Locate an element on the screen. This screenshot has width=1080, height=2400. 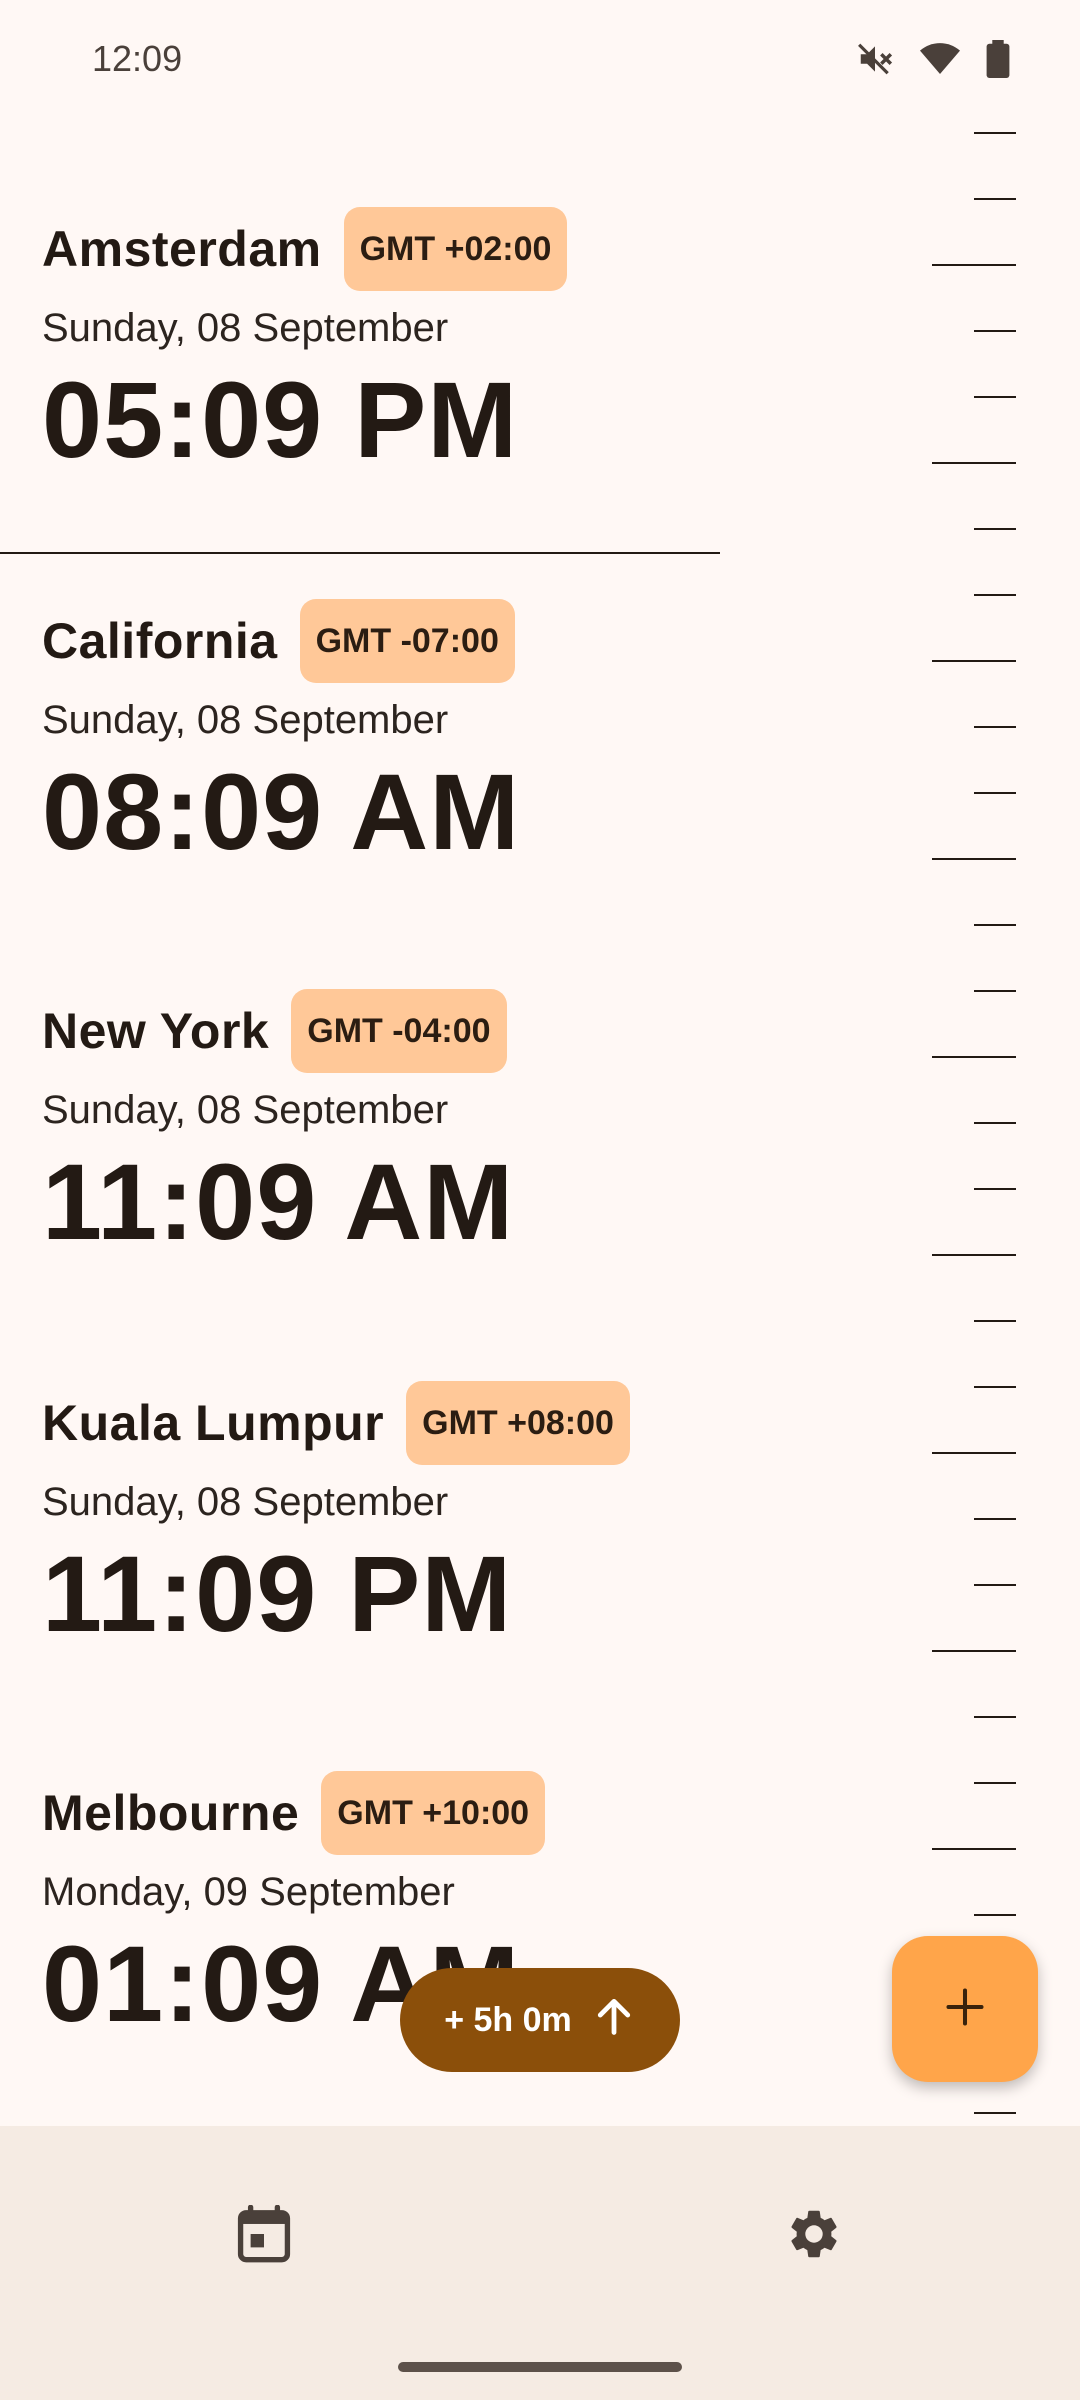
timezone-badge: GMT +02:00 is located at coordinates (455, 249).